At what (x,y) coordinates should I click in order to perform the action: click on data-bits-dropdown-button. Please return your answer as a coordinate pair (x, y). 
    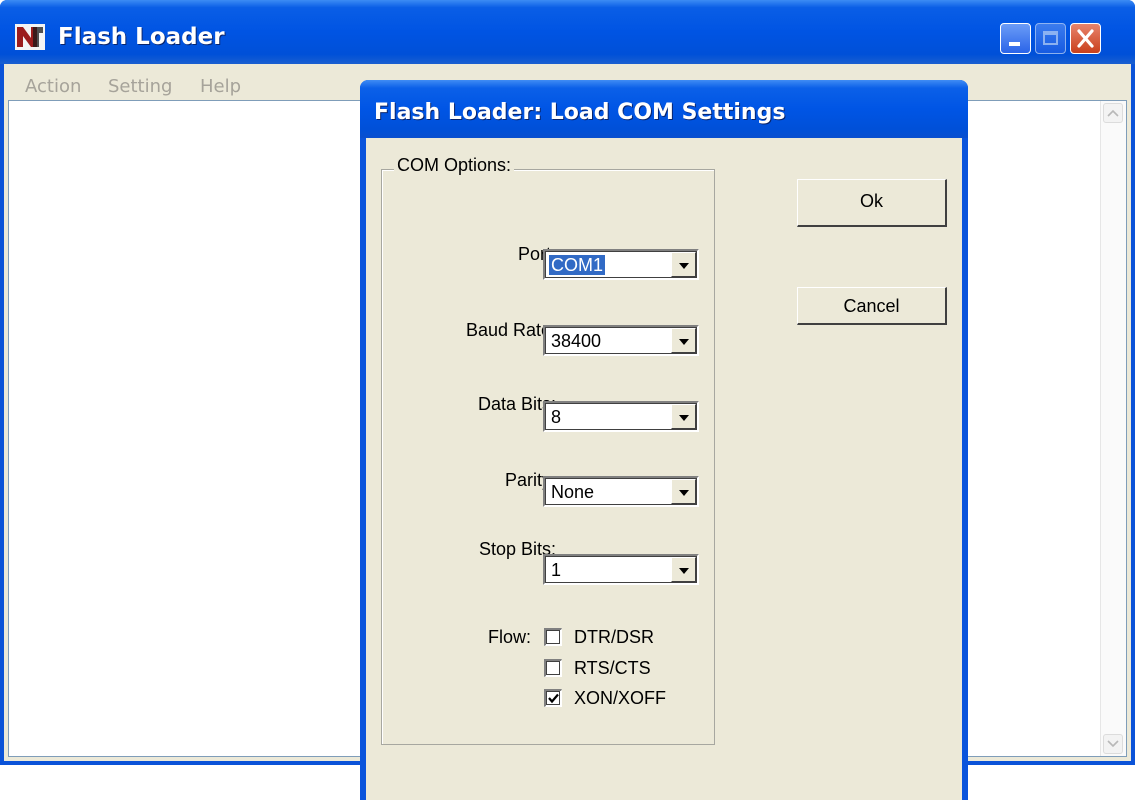
    Looking at the image, I should click on (683, 416).